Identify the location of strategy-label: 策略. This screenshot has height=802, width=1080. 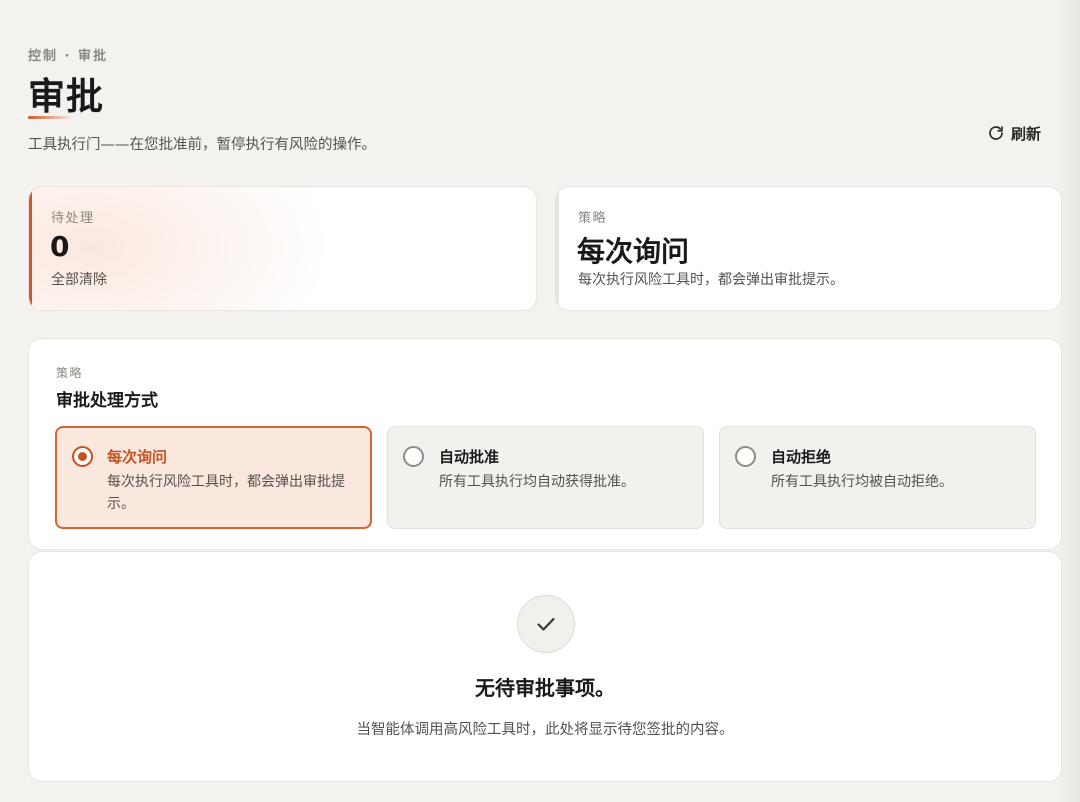
(593, 218).